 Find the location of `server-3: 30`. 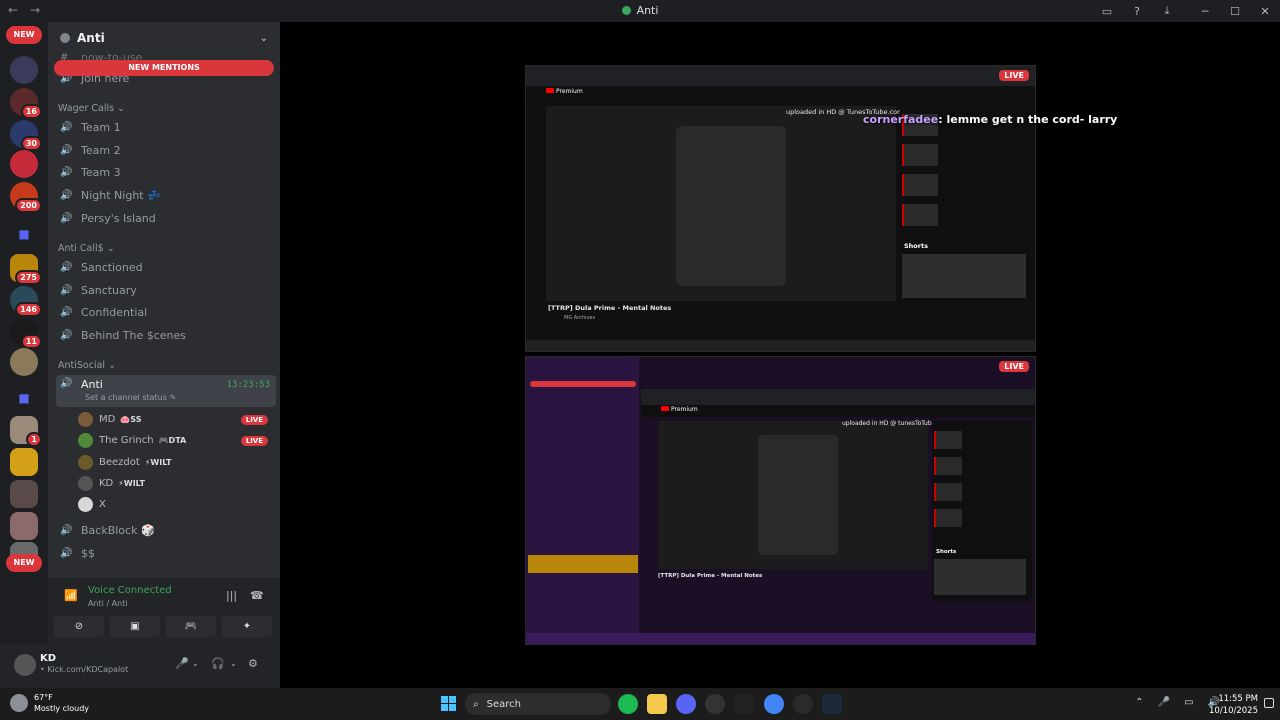

server-3: 30 is located at coordinates (26, 135).